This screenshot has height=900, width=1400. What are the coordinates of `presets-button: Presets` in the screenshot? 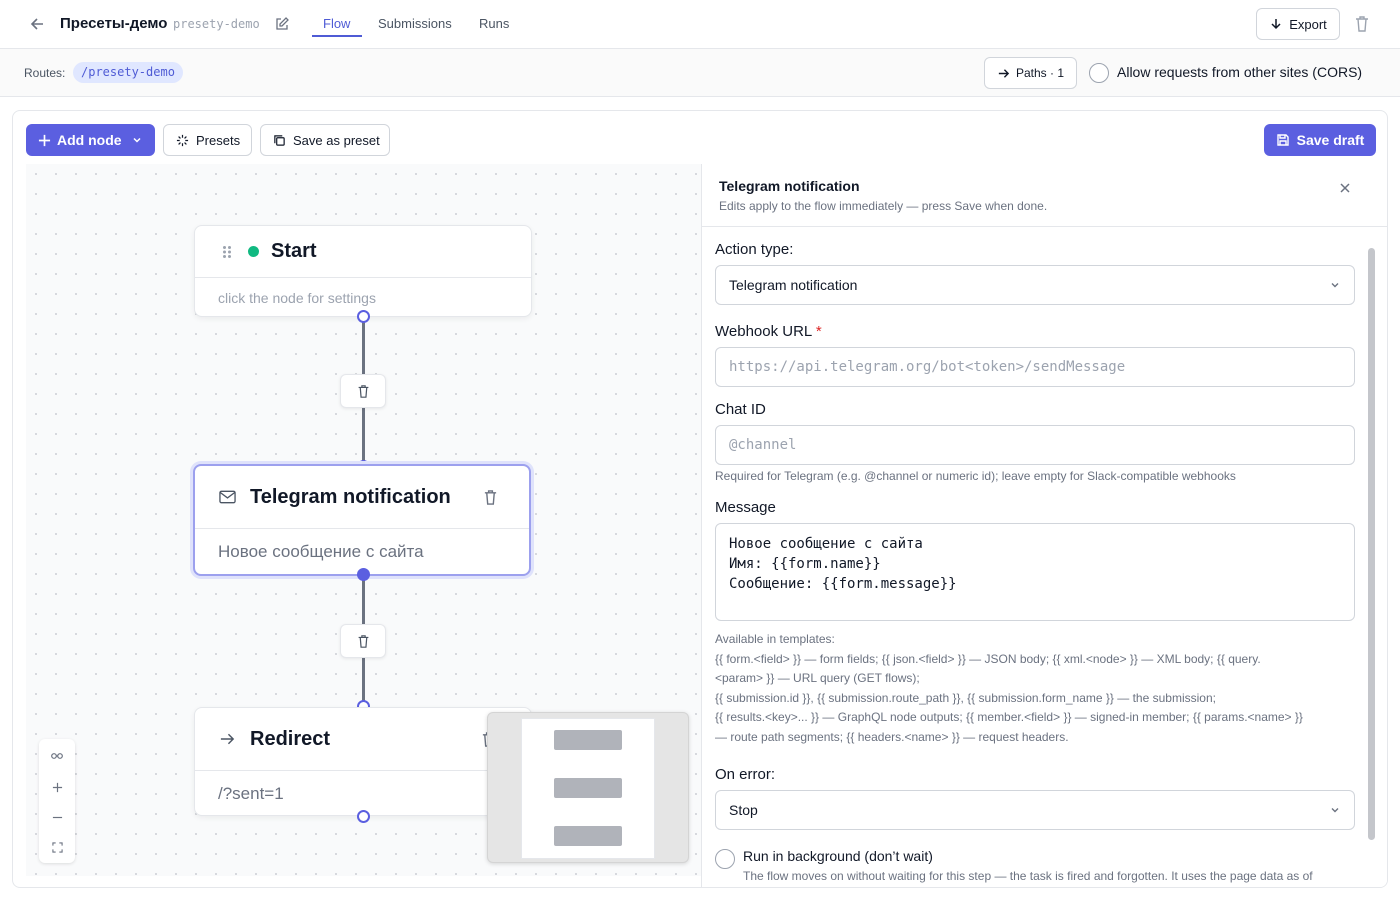 It's located at (207, 140).